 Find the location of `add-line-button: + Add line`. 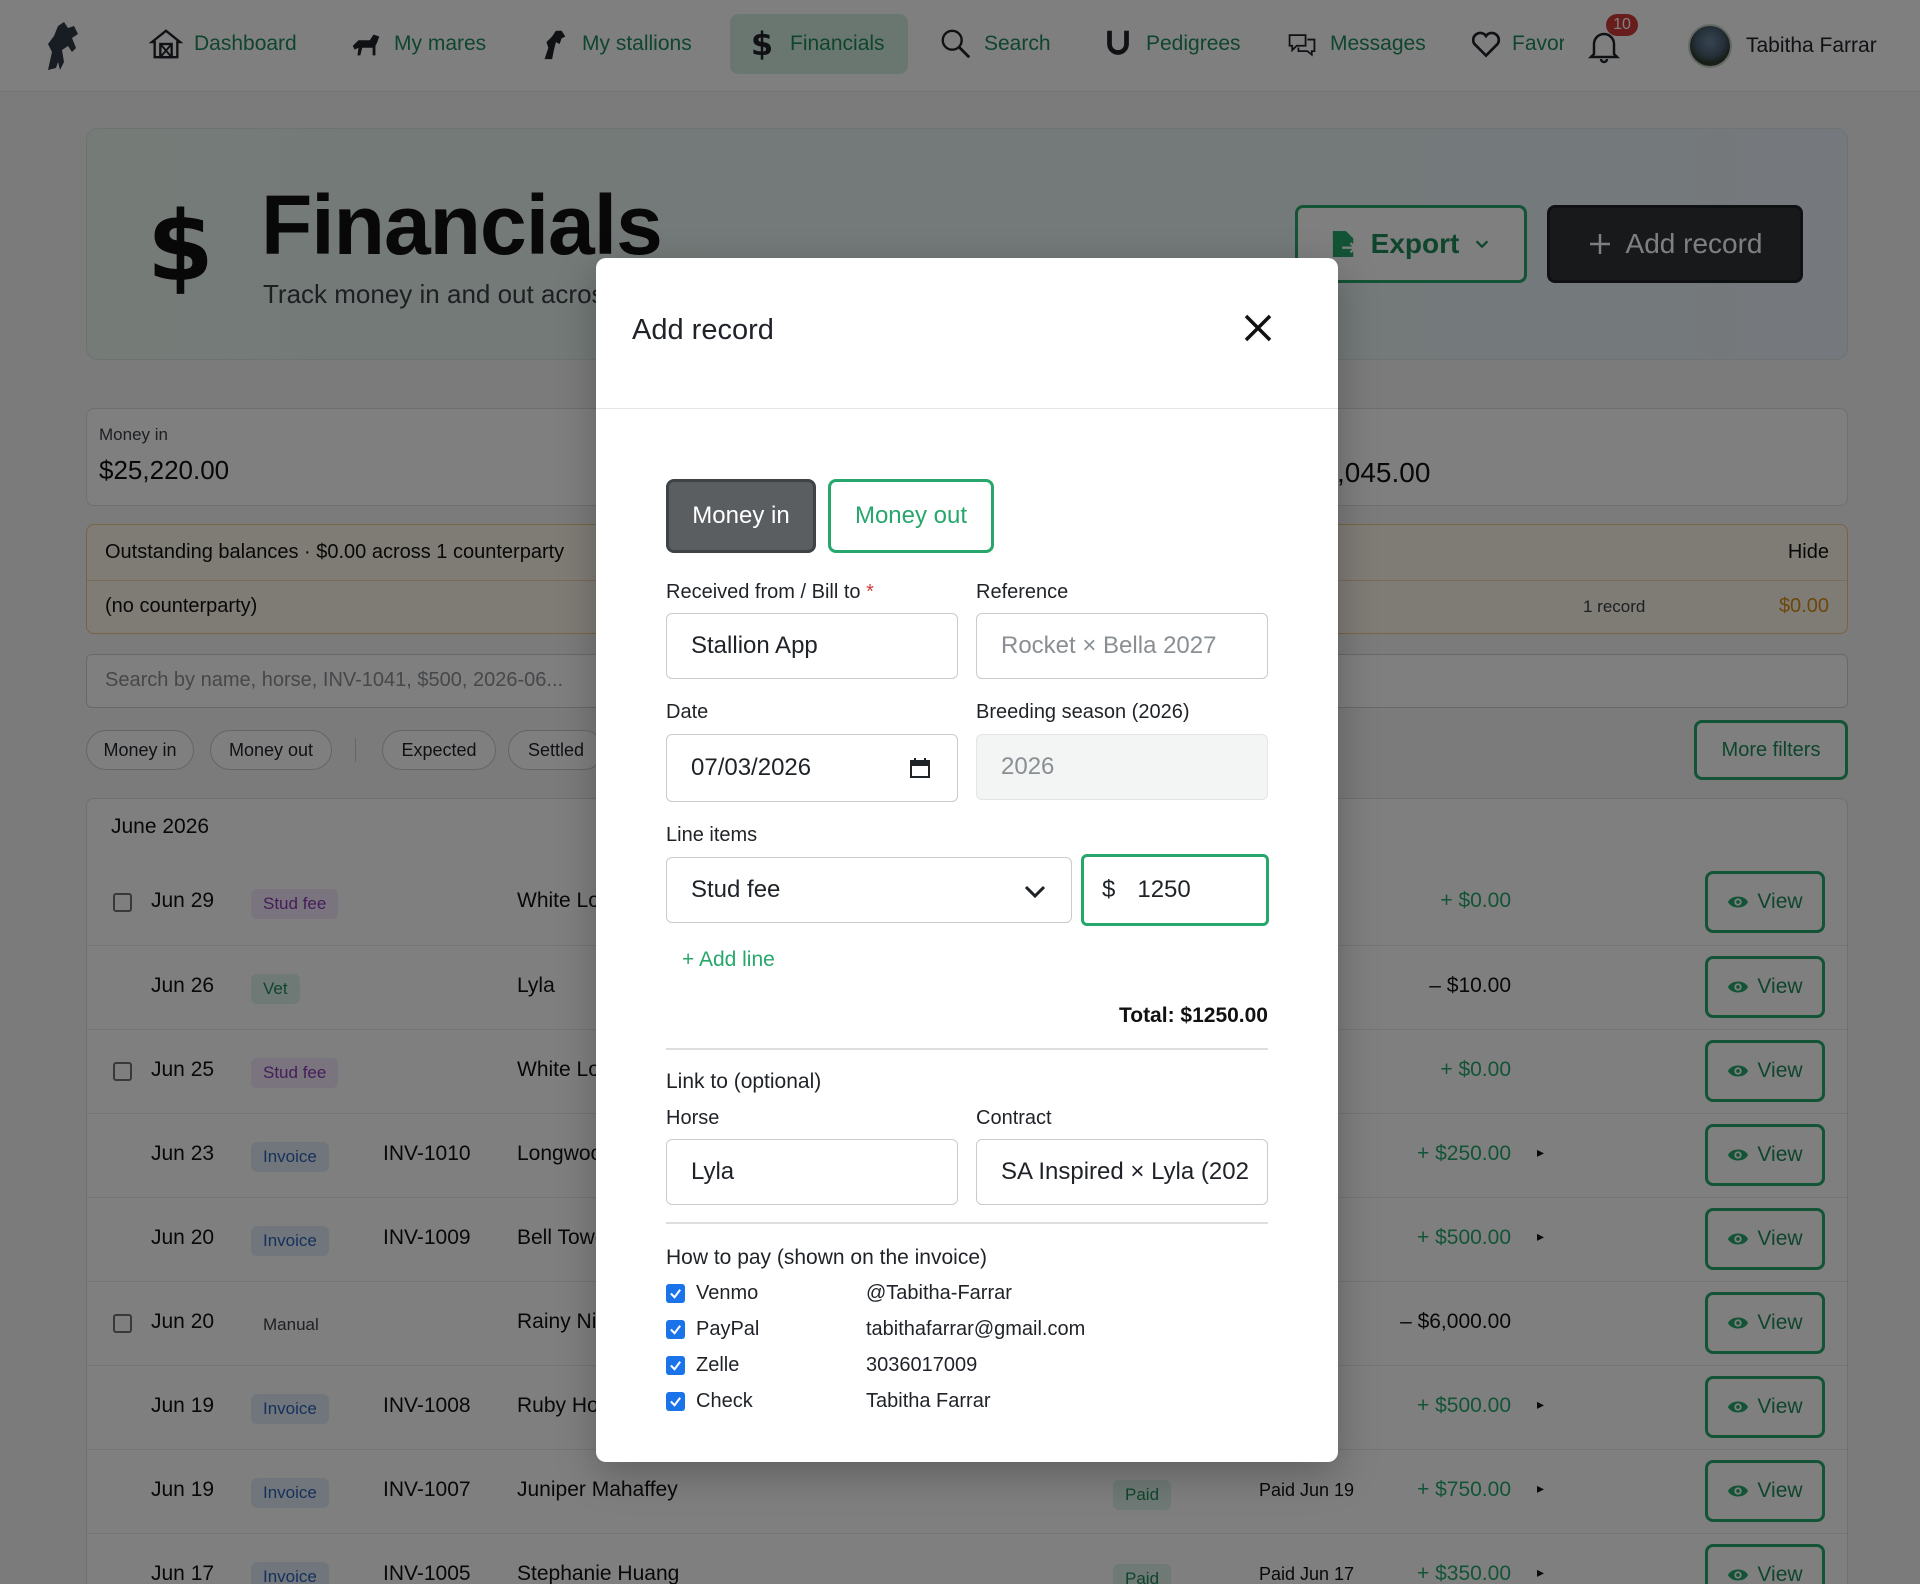

add-line-button: + Add line is located at coordinates (728, 960).